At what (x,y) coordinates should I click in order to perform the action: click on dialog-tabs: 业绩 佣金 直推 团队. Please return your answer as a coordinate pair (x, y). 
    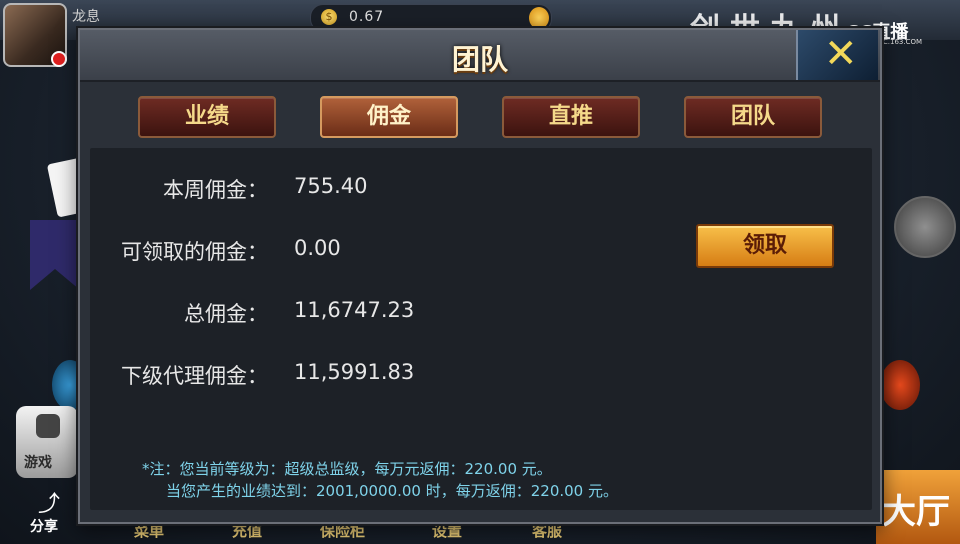
    Looking at the image, I should click on (480, 118).